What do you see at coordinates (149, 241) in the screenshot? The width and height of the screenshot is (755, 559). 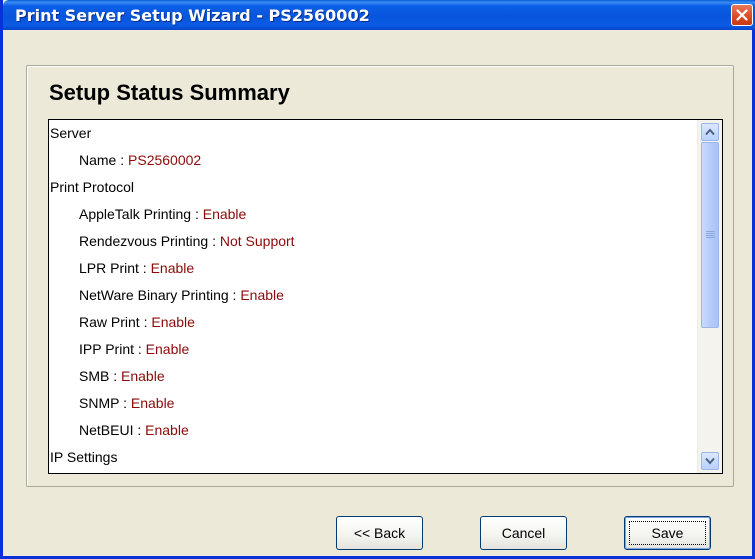 I see `summary-label: Rendezvous Printing :` at bounding box center [149, 241].